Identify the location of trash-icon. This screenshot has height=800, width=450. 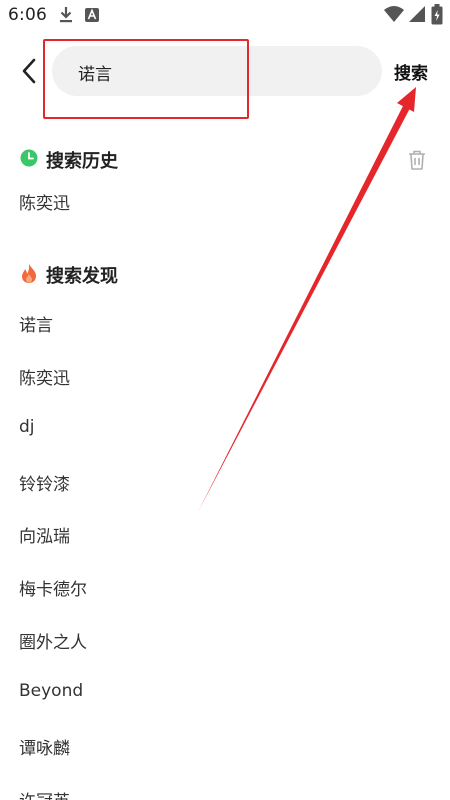
(417, 160).